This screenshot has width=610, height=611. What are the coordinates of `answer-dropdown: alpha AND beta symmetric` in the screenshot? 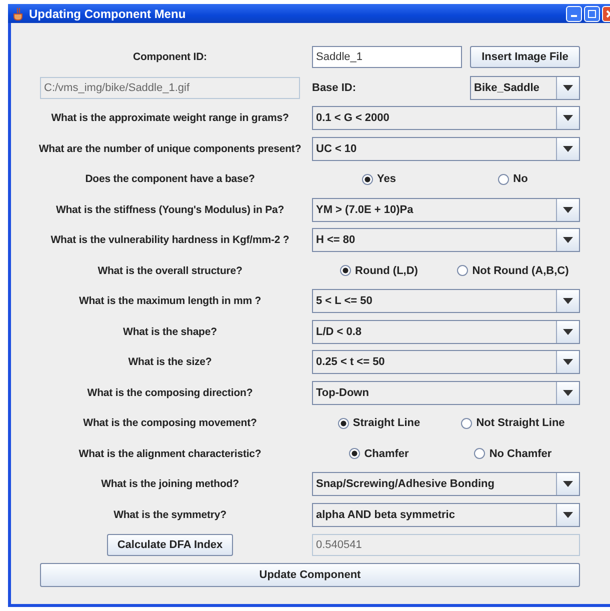 It's located at (446, 514).